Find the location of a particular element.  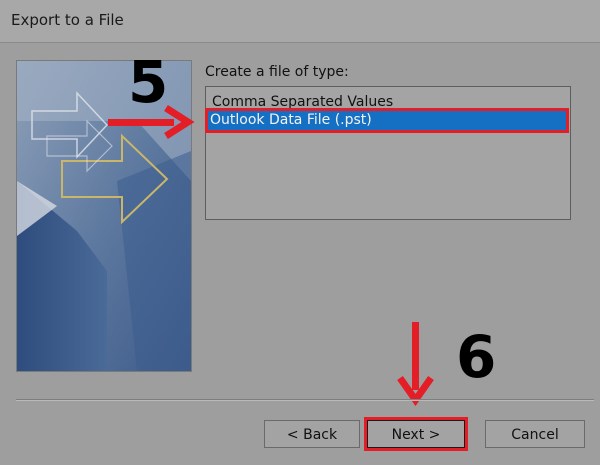

cancel-button: Cancel is located at coordinates (535, 434).